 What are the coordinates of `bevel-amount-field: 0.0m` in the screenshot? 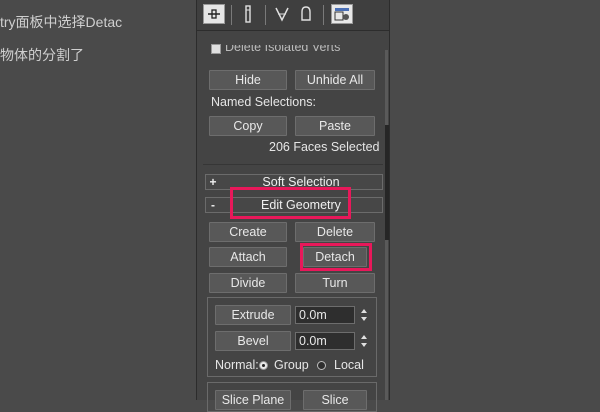 It's located at (325, 341).